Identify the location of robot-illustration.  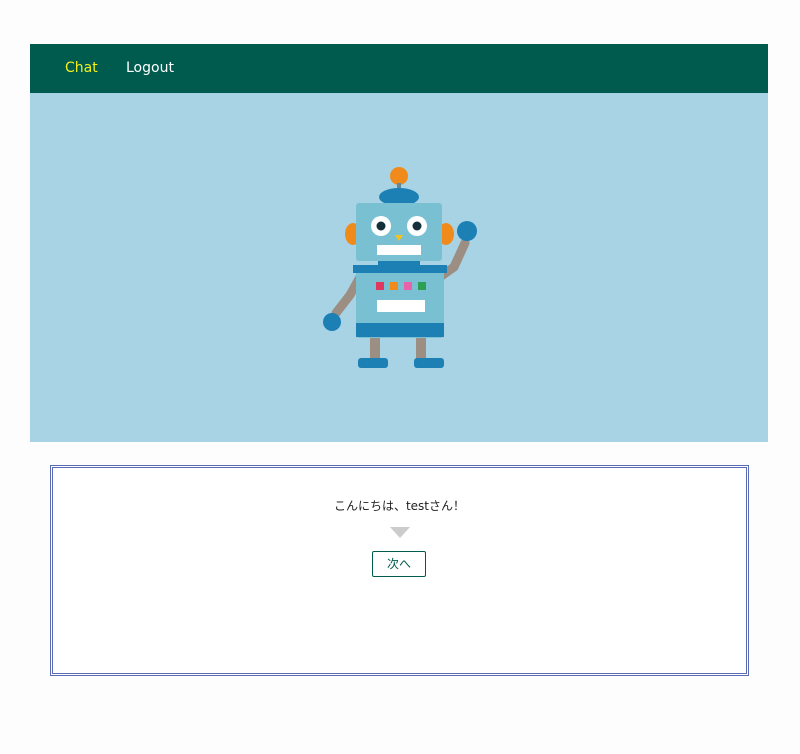
(400, 267).